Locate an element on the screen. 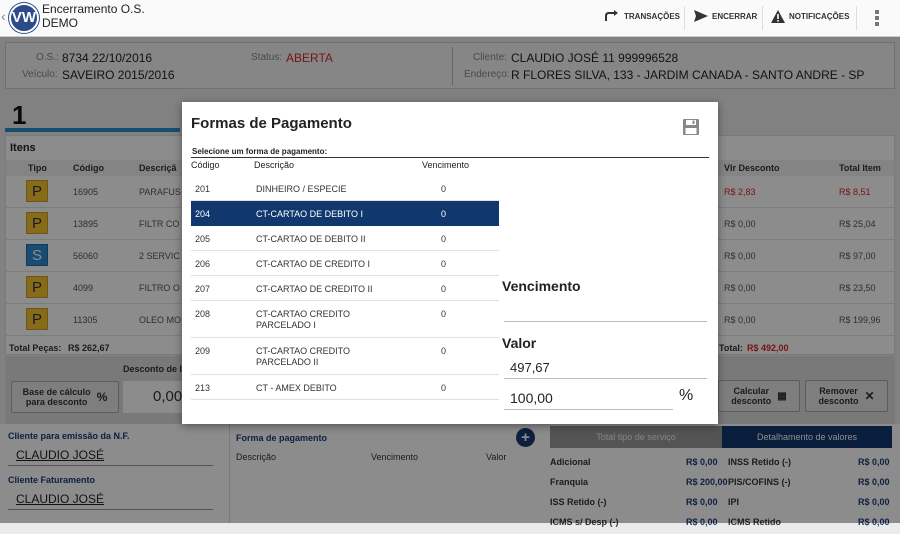 This screenshot has height=534, width=900. payment-method-row: 208 CT-CARTAO CREDITO PARCELADO I 0 is located at coordinates (345, 319).